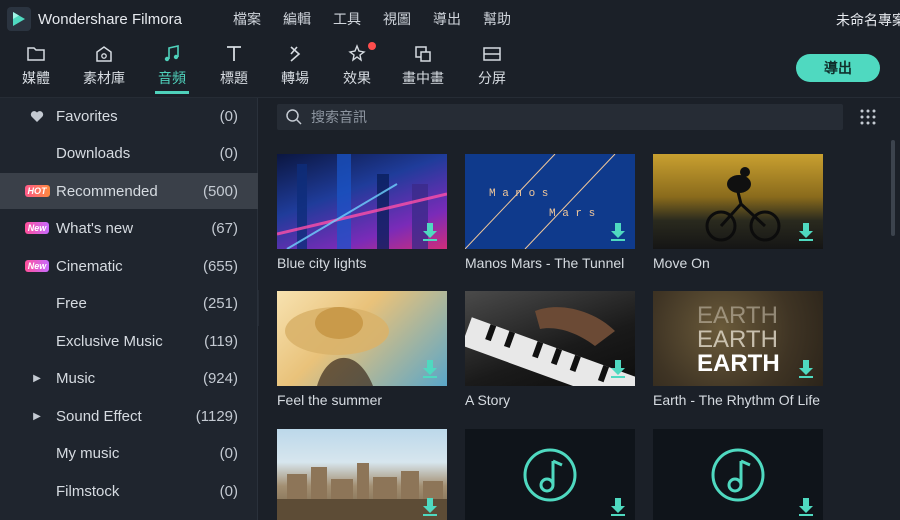  What do you see at coordinates (561, 117) in the screenshot?
I see `search-input` at bounding box center [561, 117].